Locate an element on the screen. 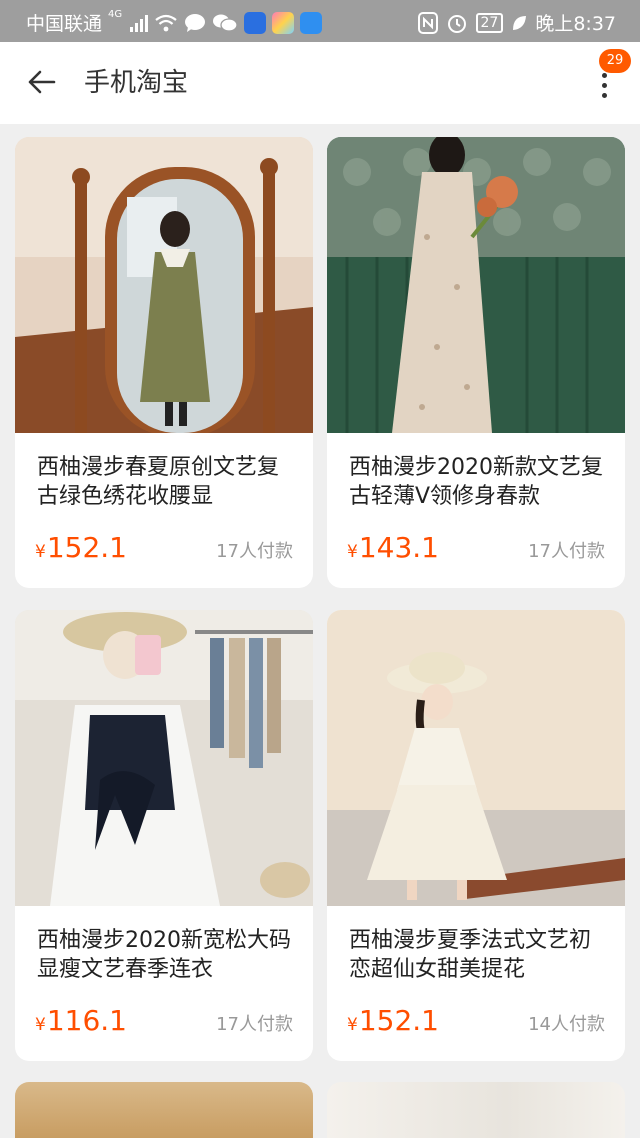  product-price: ¥116.1 is located at coordinates (81, 1020).